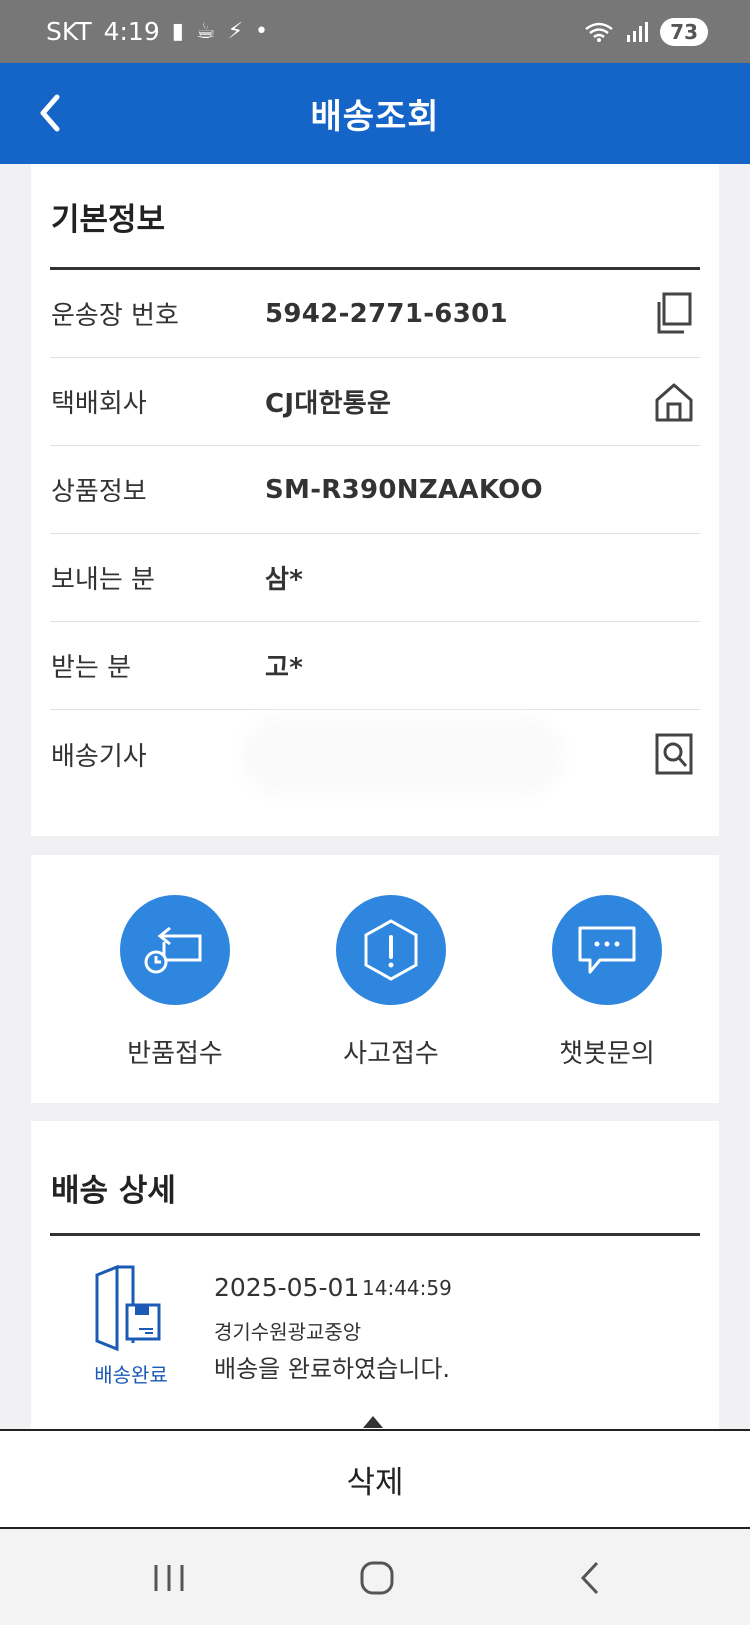 The height and width of the screenshot is (1625, 750). Describe the element at coordinates (674, 754) in the screenshot. I see `search-document-icon` at that location.